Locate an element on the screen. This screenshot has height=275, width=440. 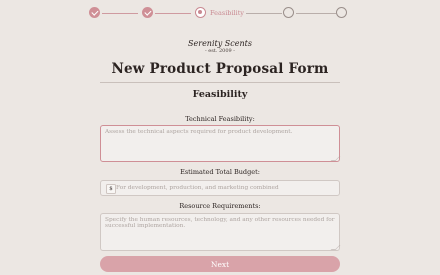
step-1-complete-icon is located at coordinates (94, 12).